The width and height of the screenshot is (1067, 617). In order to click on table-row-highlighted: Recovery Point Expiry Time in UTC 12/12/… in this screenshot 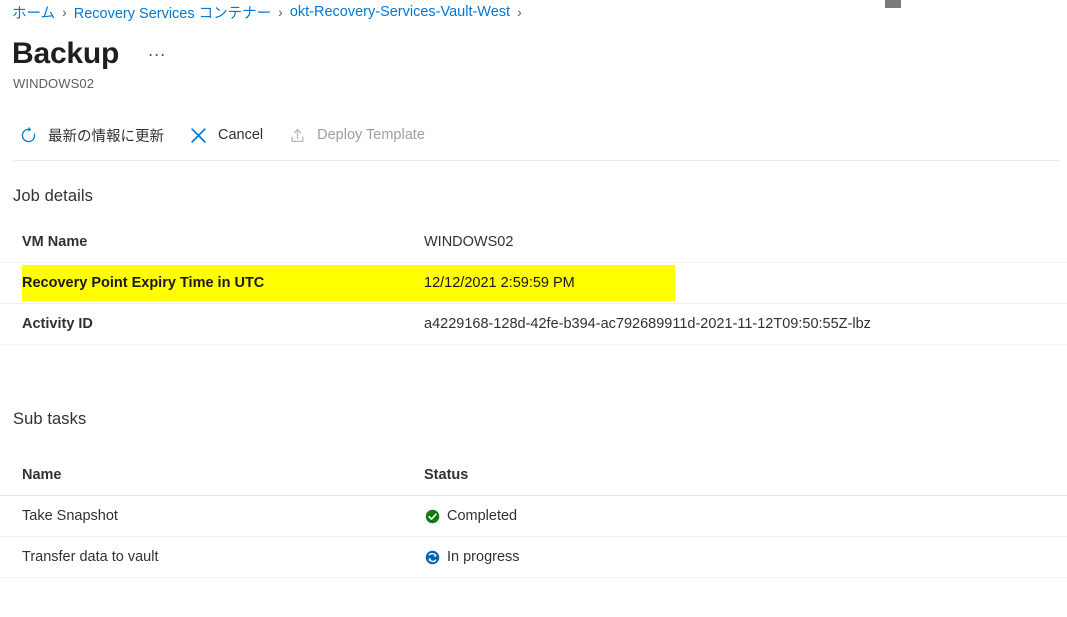, I will do `click(533, 283)`.